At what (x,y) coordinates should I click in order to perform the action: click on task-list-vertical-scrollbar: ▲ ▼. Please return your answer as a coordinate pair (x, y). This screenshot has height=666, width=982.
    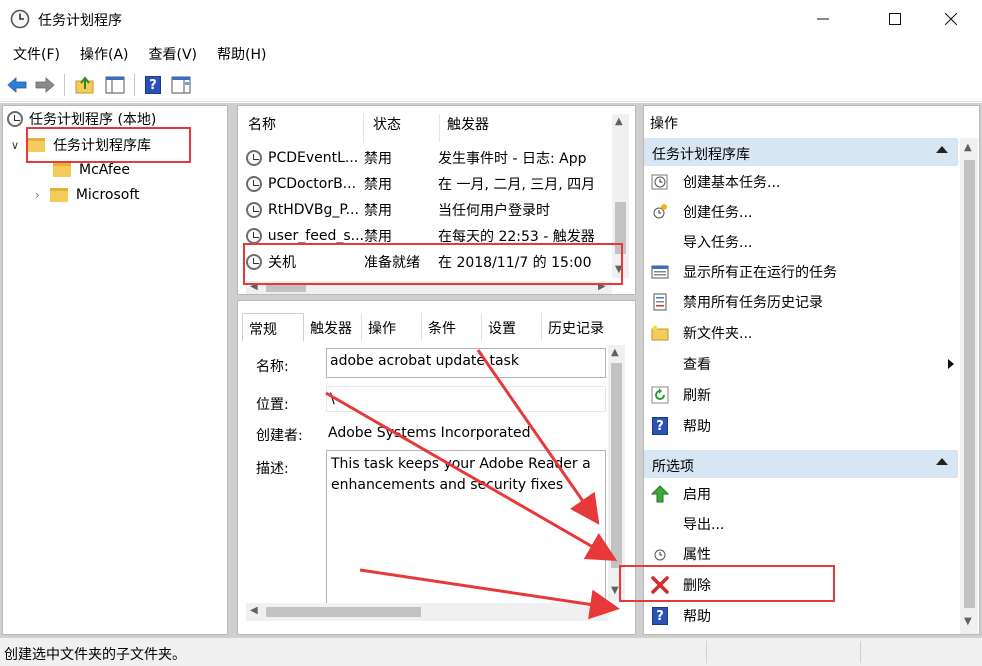
    Looking at the image, I should click on (620, 196).